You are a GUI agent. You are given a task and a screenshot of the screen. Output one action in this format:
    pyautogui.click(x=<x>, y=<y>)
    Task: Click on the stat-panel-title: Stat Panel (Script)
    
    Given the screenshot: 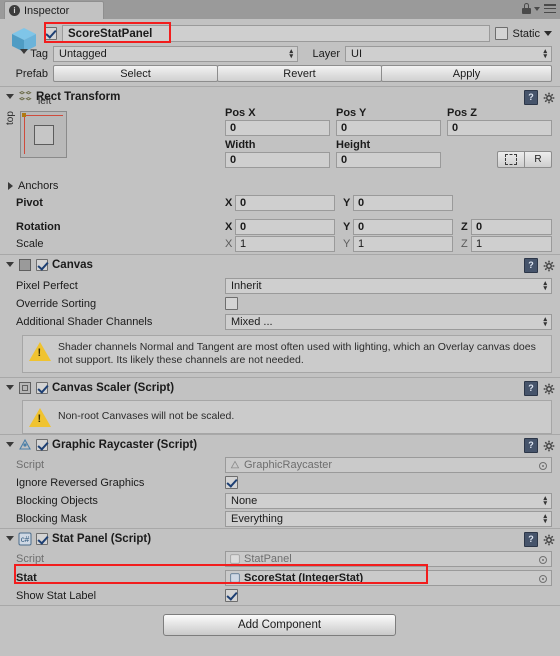 What is the action you would take?
    pyautogui.click(x=102, y=538)
    